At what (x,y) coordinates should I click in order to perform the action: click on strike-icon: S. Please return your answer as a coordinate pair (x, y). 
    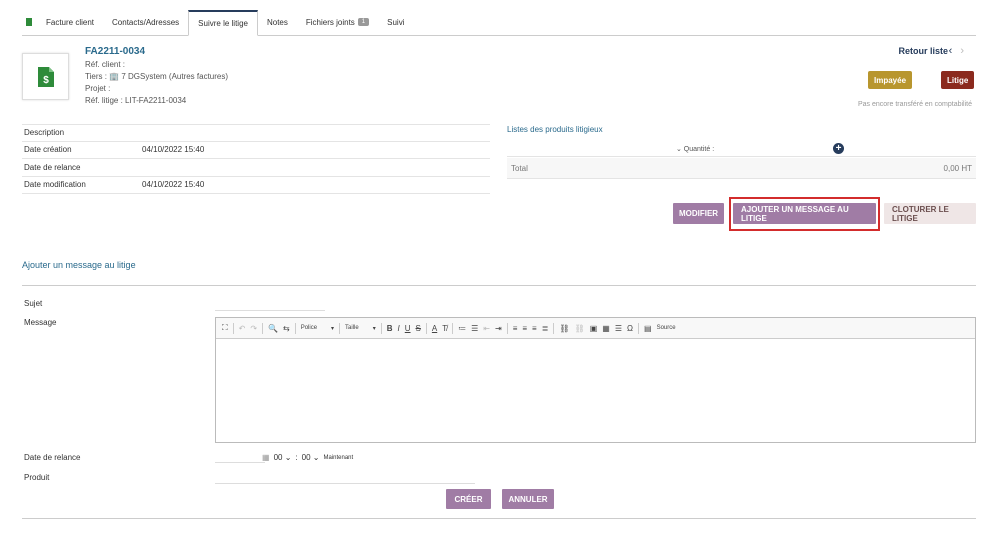
    Looking at the image, I should click on (418, 328).